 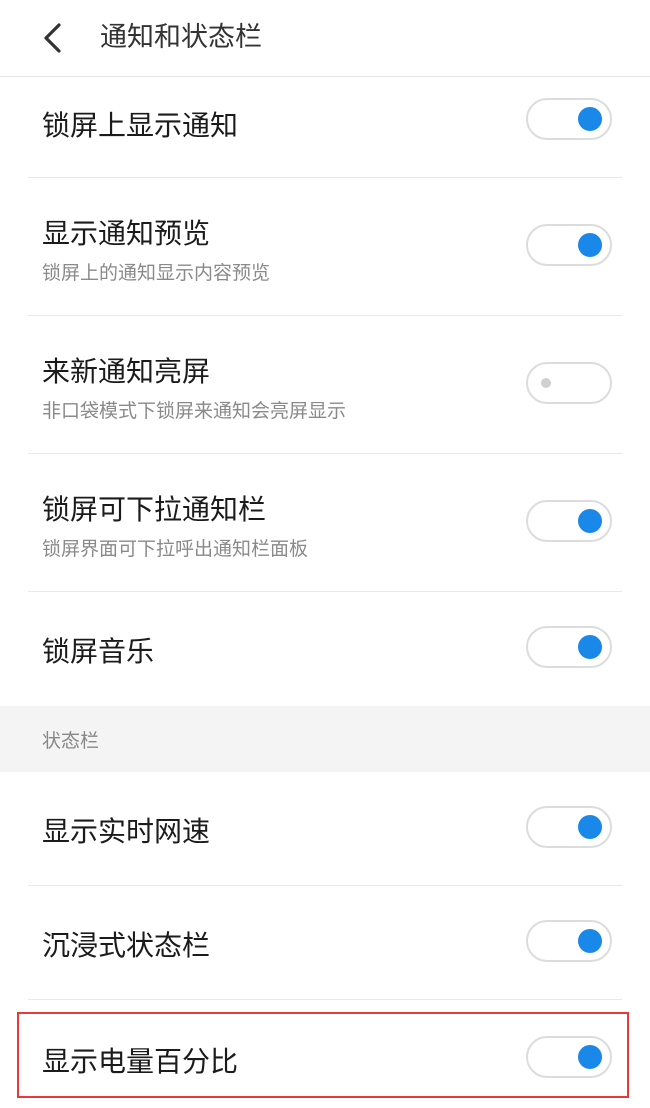 What do you see at coordinates (569, 245) in the screenshot?
I see `notification-preview-toggle` at bounding box center [569, 245].